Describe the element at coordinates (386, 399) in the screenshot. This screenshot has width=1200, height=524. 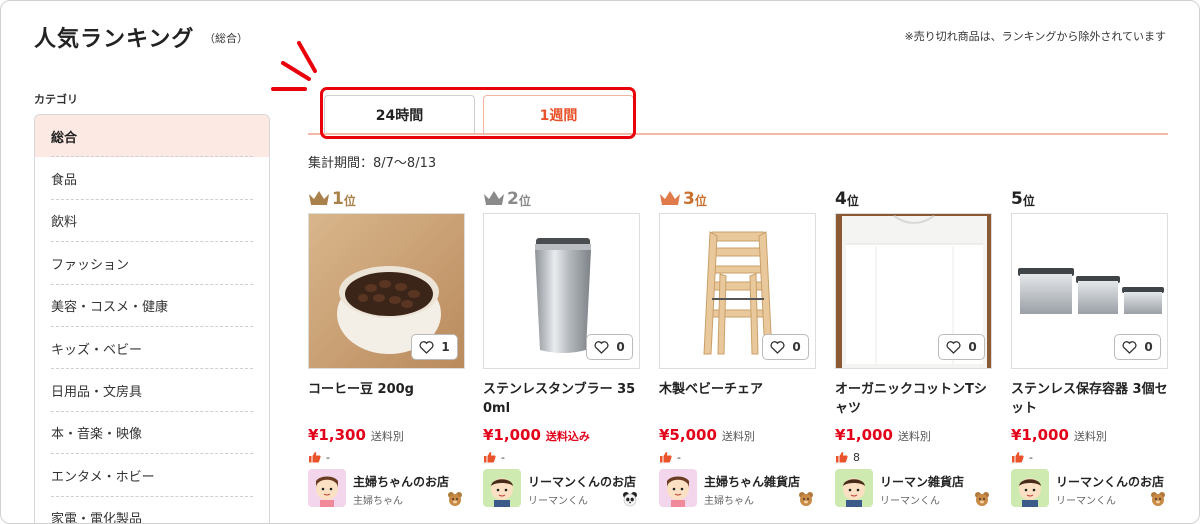
I see `product-name: コーヒー豆 200g` at that location.